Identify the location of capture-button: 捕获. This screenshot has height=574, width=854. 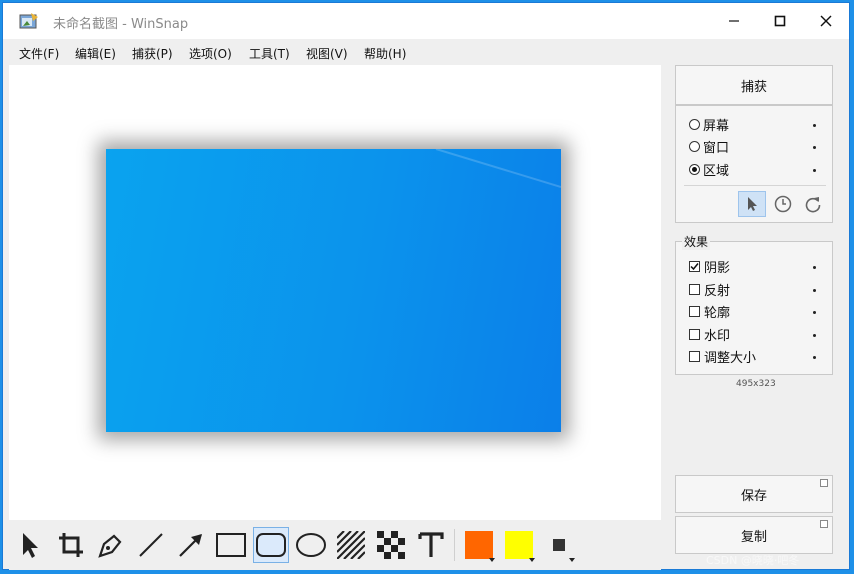
(754, 85).